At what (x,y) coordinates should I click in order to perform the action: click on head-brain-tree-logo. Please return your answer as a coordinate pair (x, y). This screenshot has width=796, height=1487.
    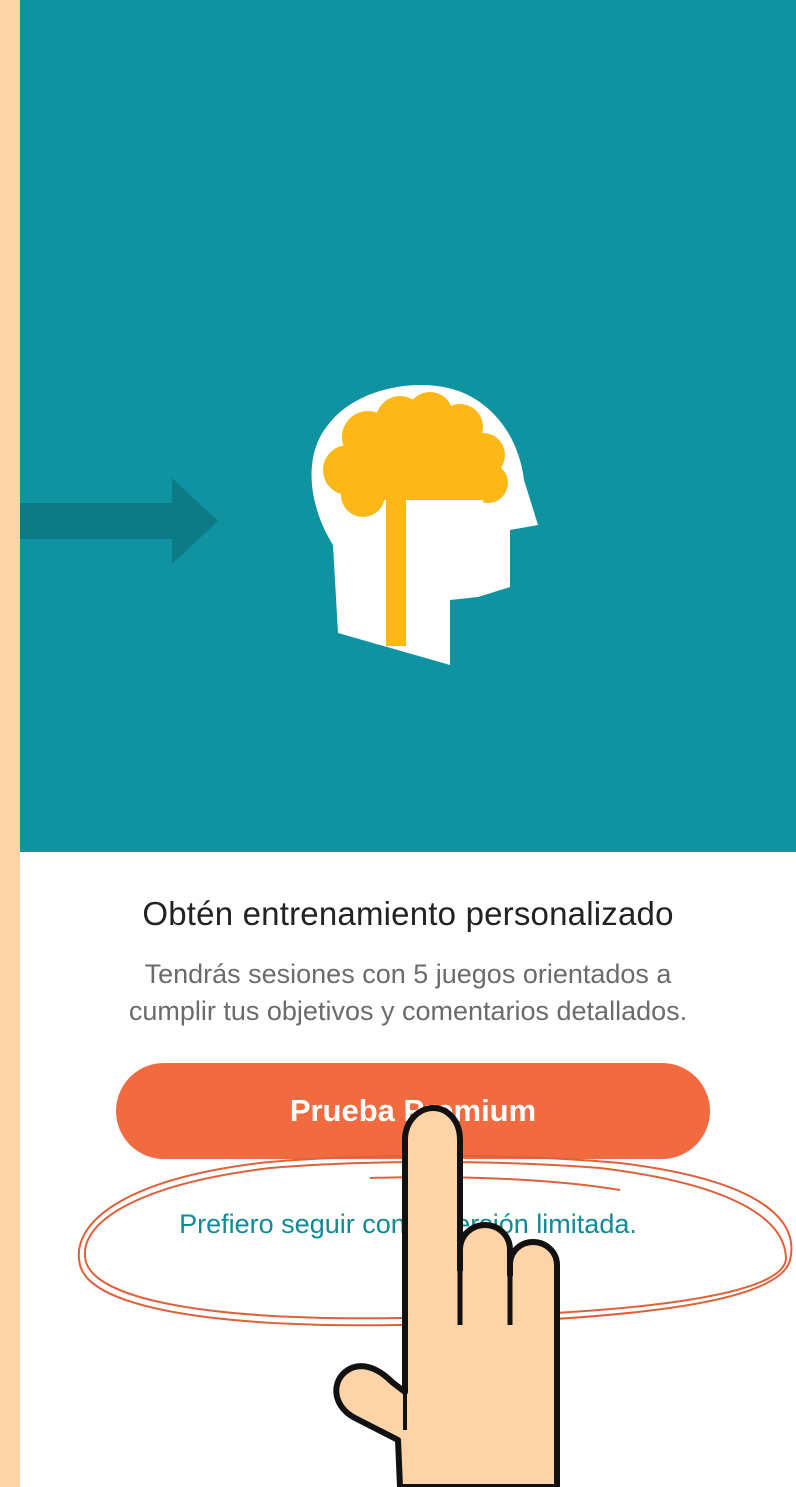
    Looking at the image, I should click on (424, 525).